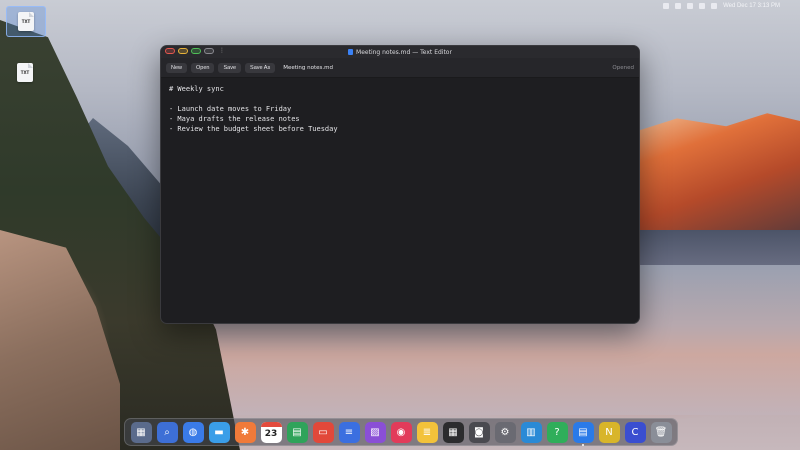 The height and width of the screenshot is (450, 800). I want to click on document-icon: ≡, so click(349, 432).